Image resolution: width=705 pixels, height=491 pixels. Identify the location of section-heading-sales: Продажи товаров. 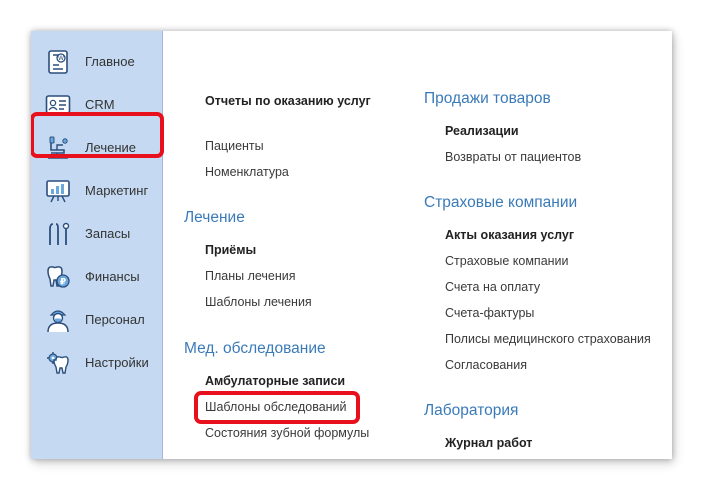
(487, 98).